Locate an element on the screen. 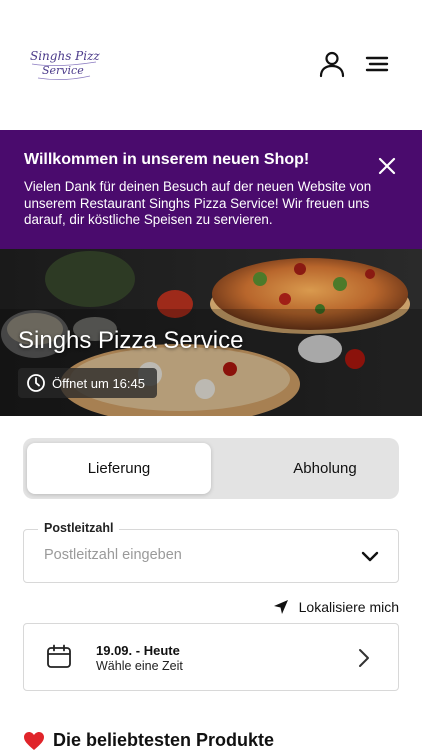  order-mode-toggle: Lieferung Abholung is located at coordinates (211, 468).